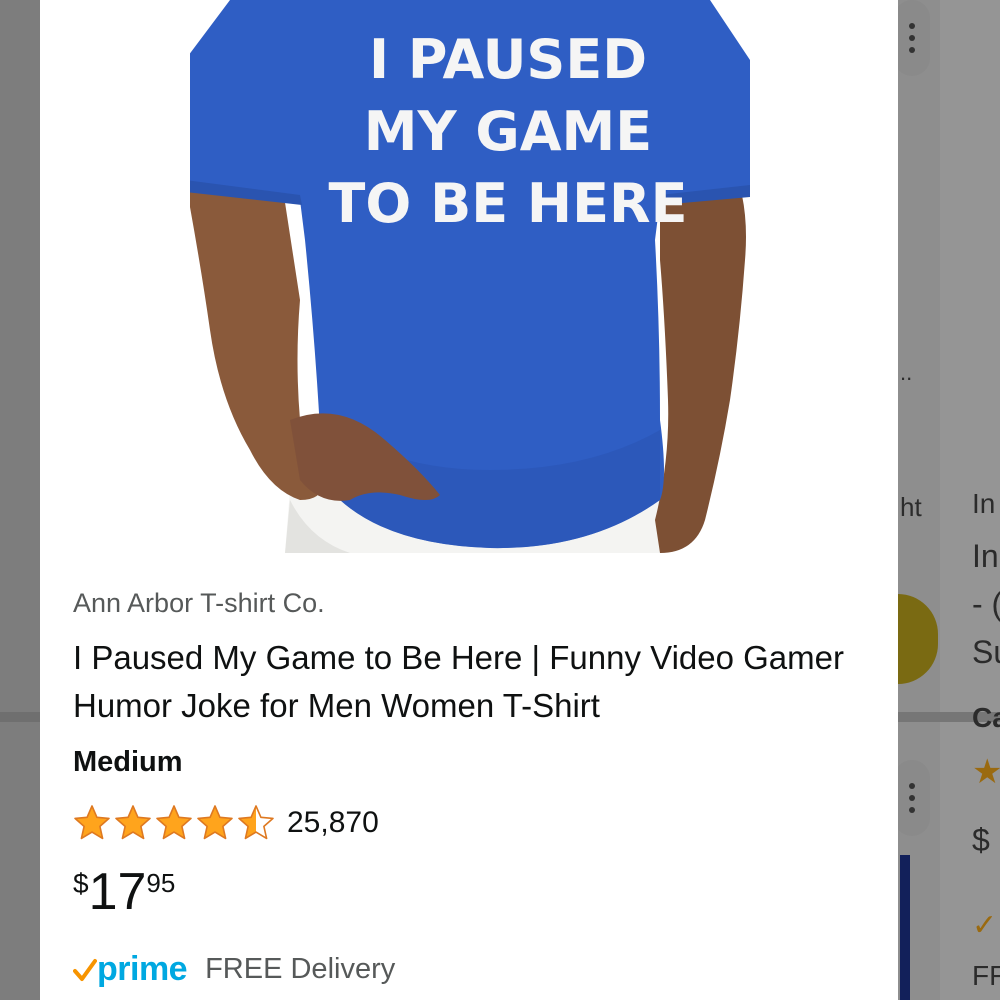  Describe the element at coordinates (986, 604) in the screenshot. I see `next-title: - (` at that location.